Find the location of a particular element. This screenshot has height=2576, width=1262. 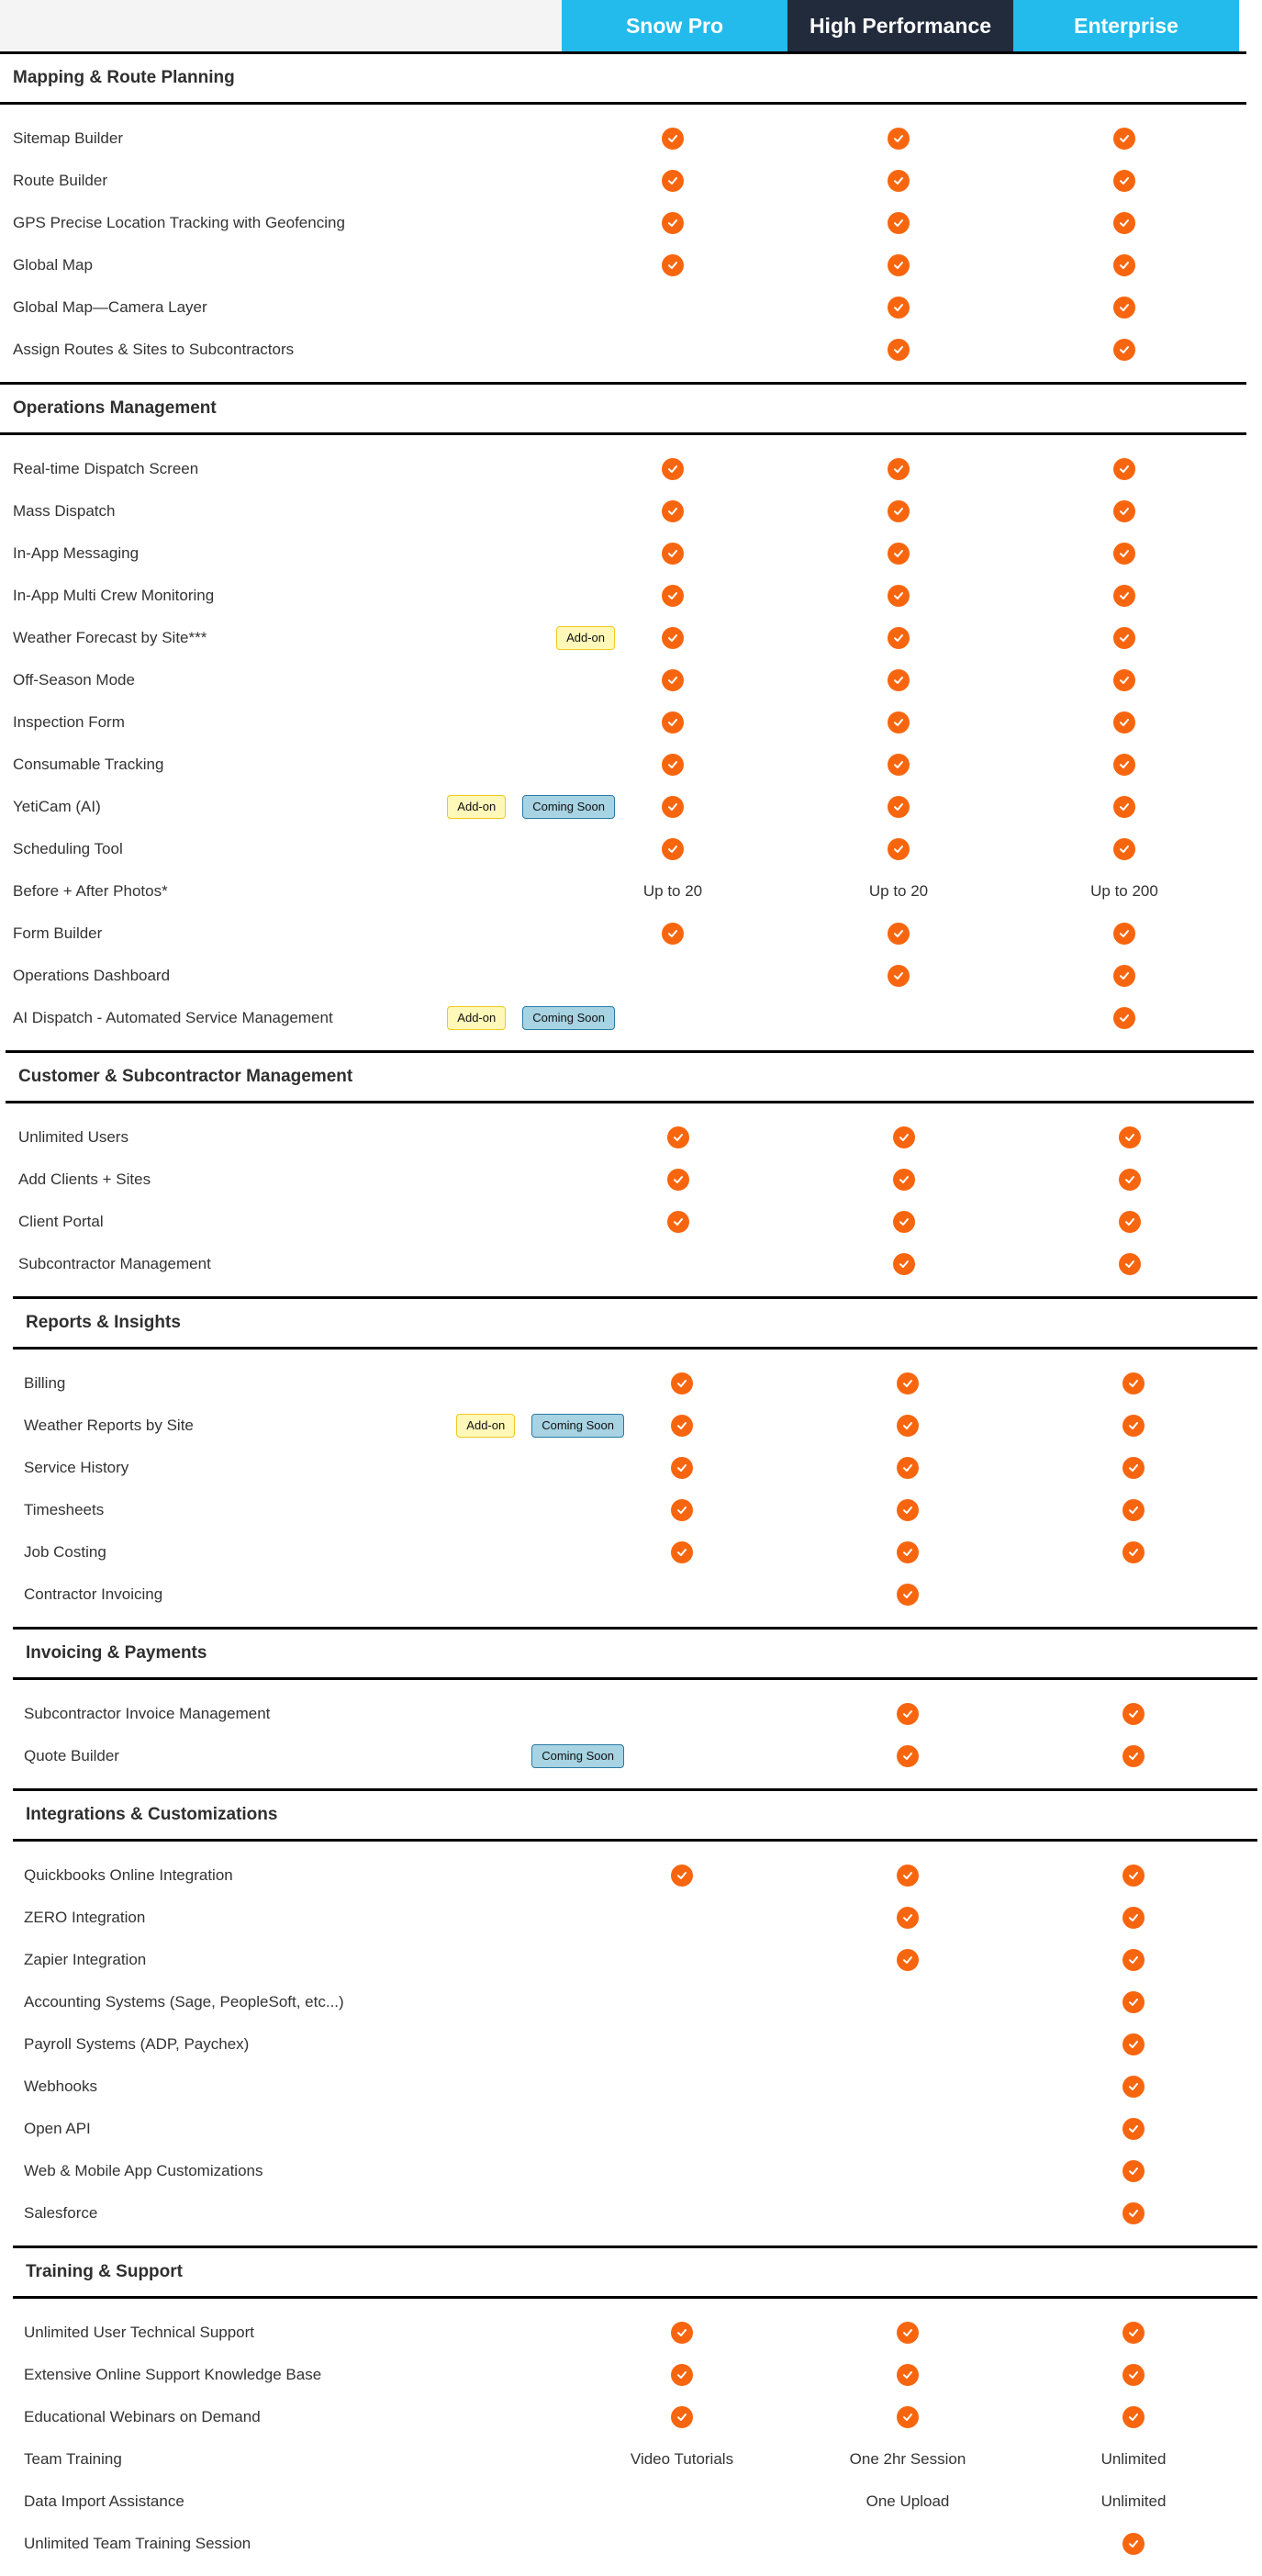

feature-row: Subcontractor Invoice Management is located at coordinates (623, 1714).